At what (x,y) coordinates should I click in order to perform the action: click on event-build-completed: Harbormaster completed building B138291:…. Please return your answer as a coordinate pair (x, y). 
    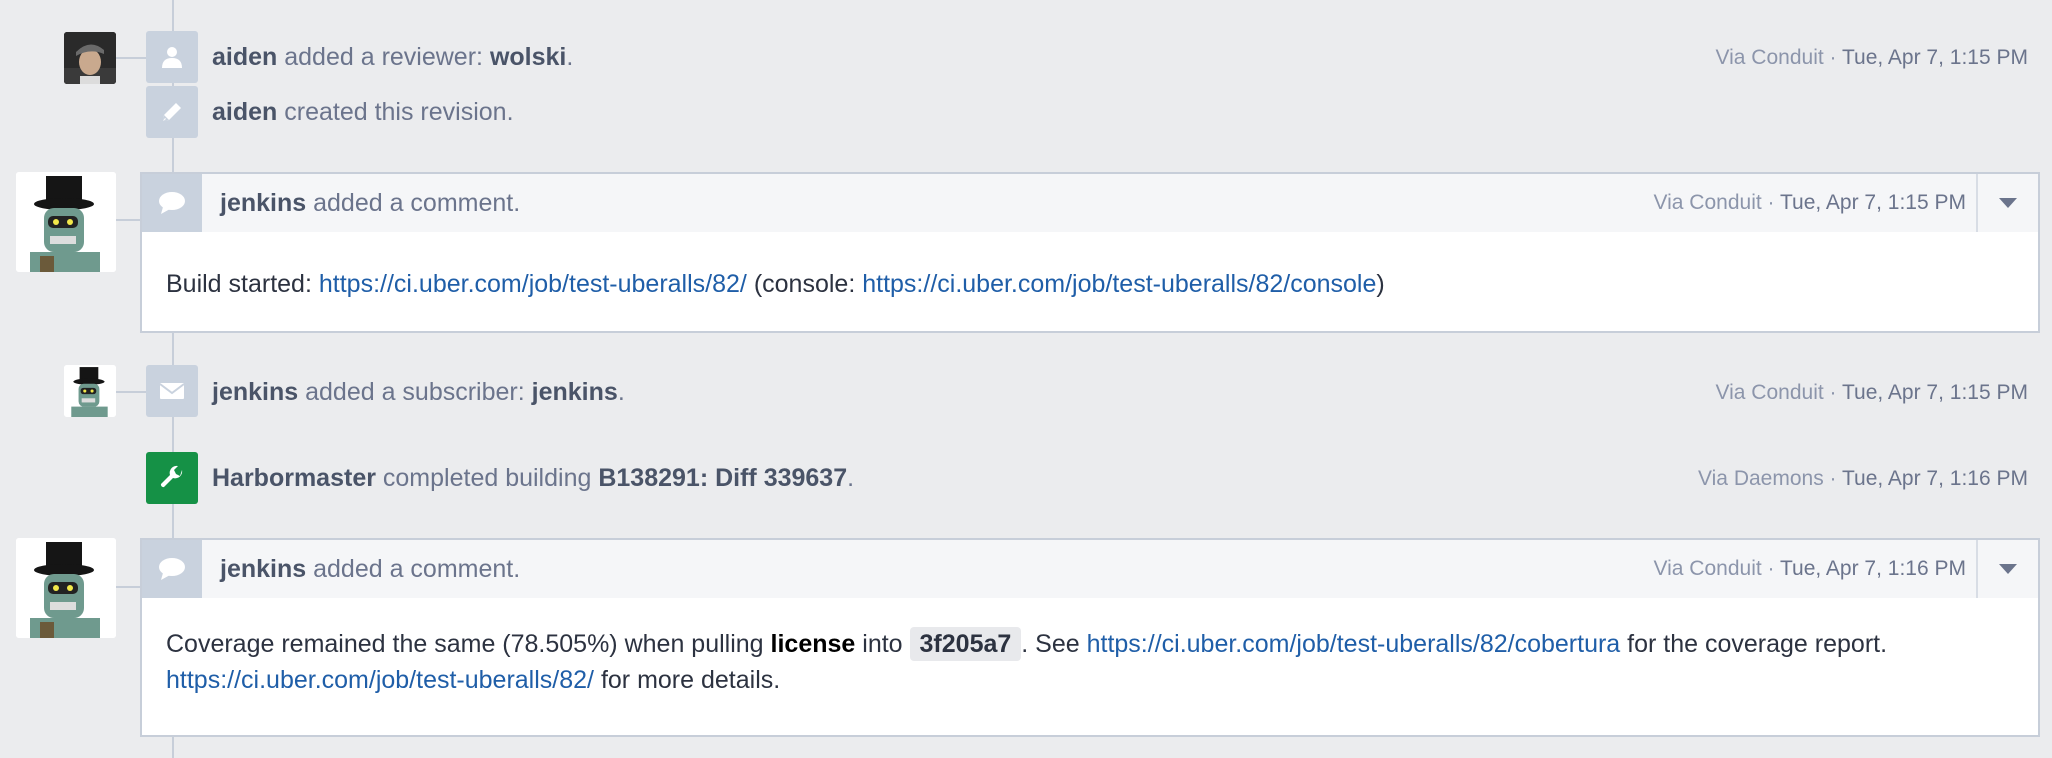
    Looking at the image, I should click on (533, 478).